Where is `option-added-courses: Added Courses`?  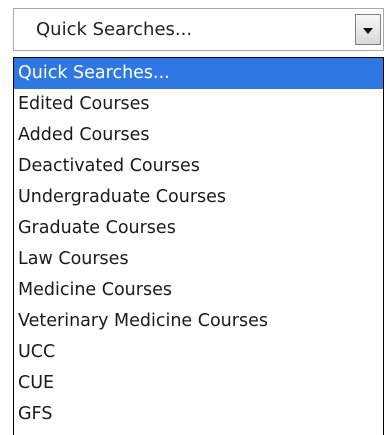
option-added-courses: Added Courses is located at coordinates (198, 135).